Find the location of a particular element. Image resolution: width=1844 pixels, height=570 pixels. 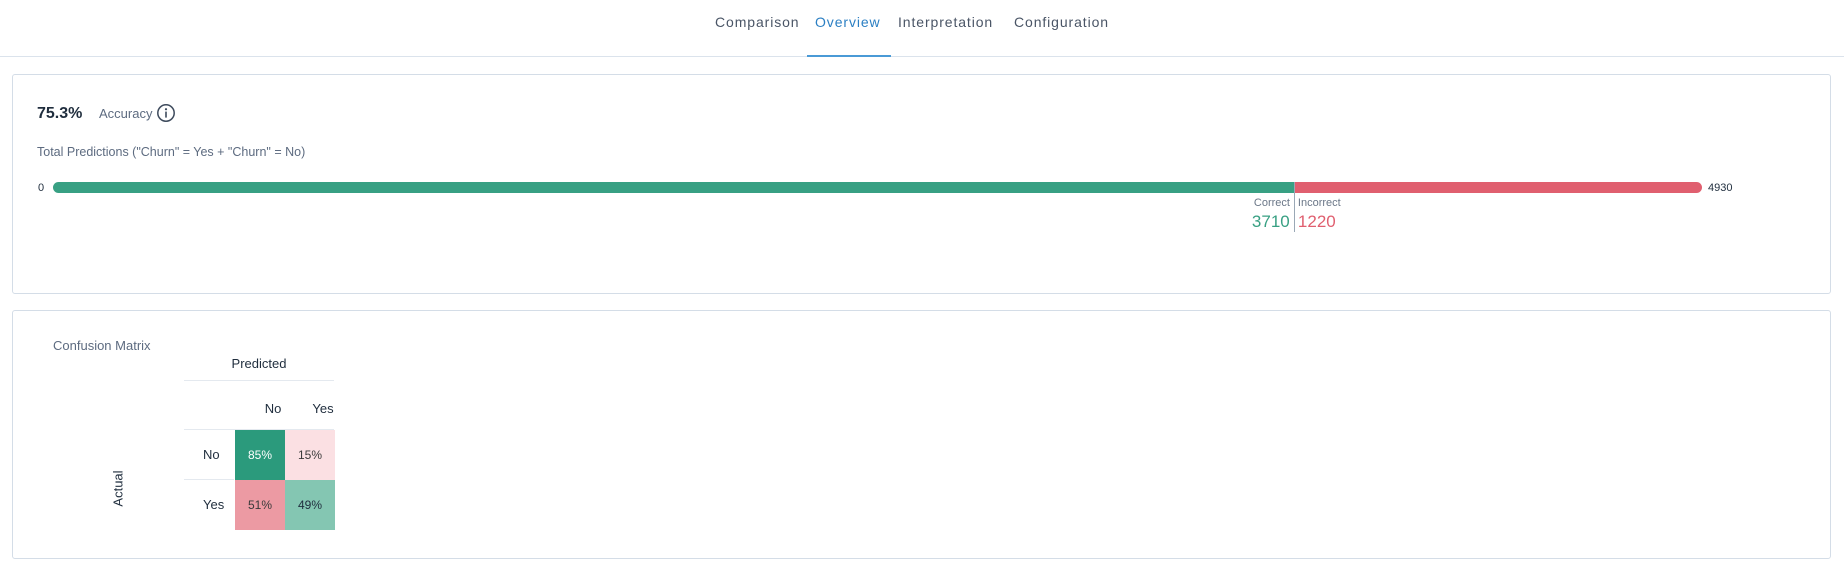

bar-max-label: 4930 is located at coordinates (1720, 188).